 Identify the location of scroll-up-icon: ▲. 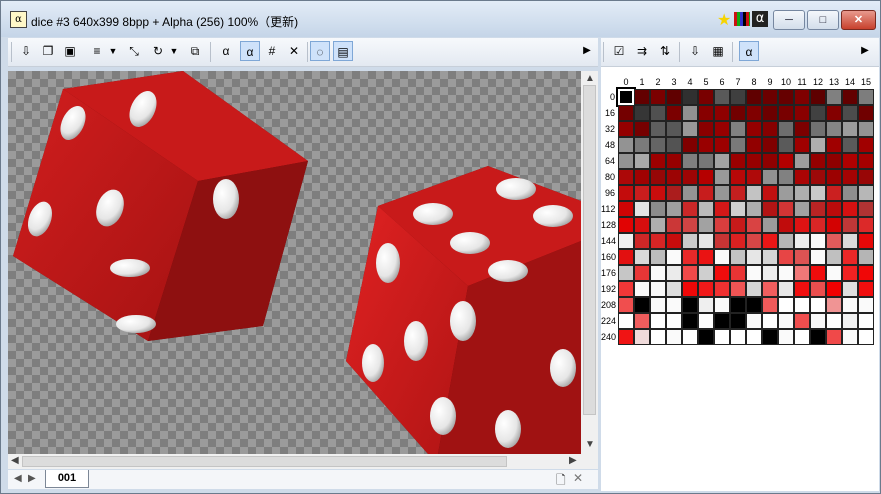
(590, 78).